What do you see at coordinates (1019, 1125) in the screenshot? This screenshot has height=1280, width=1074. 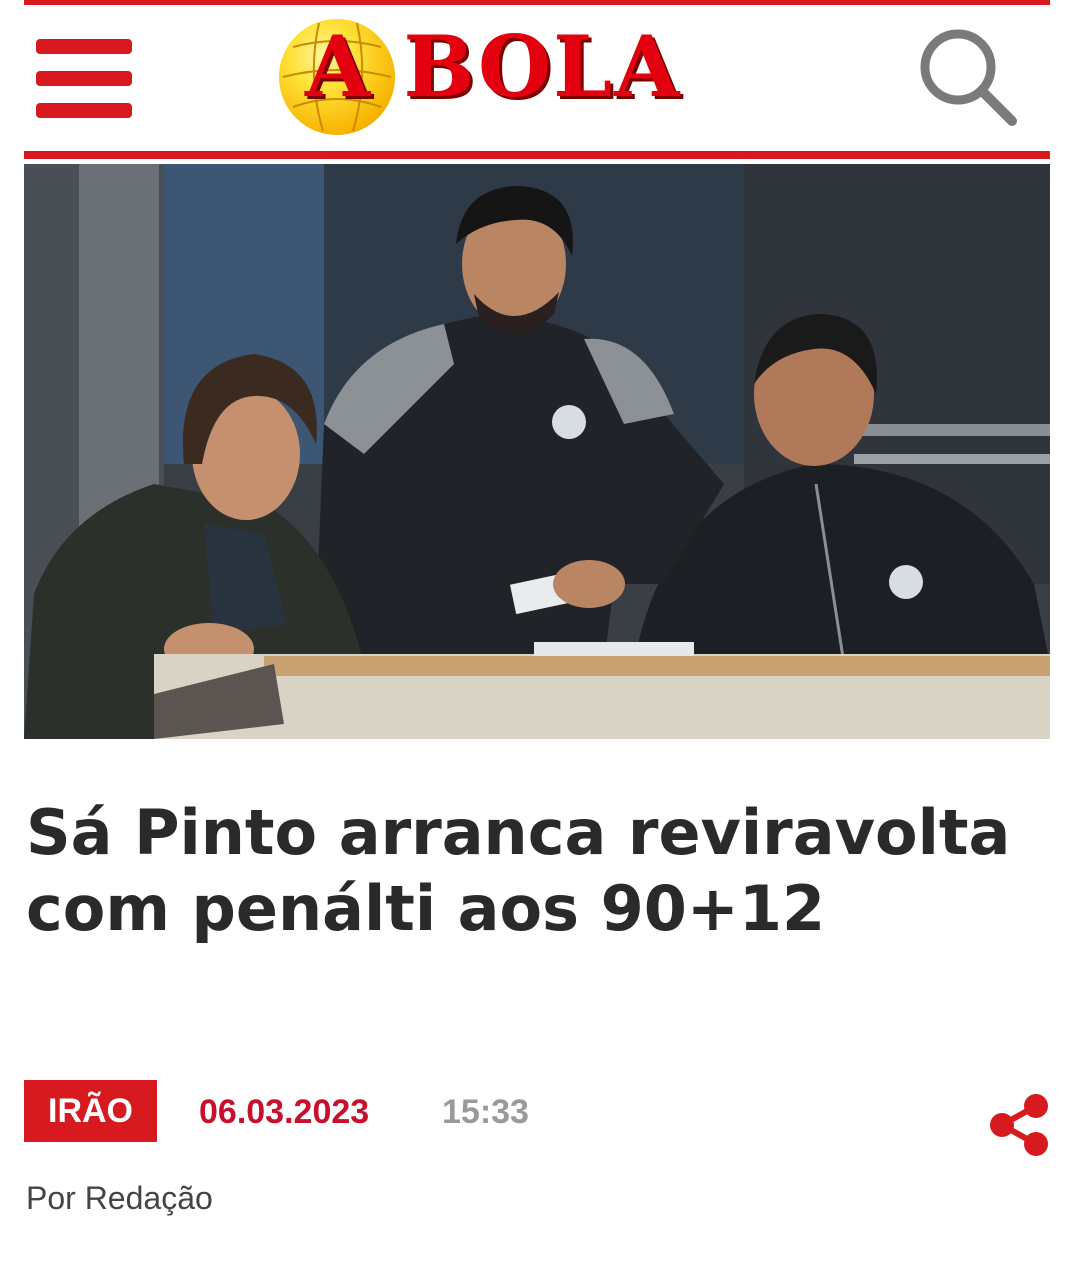 I see `share-icon` at bounding box center [1019, 1125].